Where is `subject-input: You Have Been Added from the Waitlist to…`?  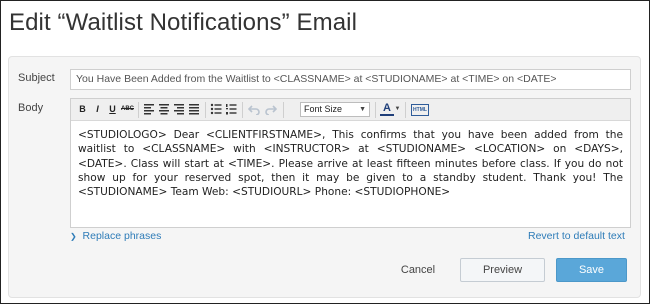 subject-input: You Have Been Added from the Waitlist to… is located at coordinates (350, 79).